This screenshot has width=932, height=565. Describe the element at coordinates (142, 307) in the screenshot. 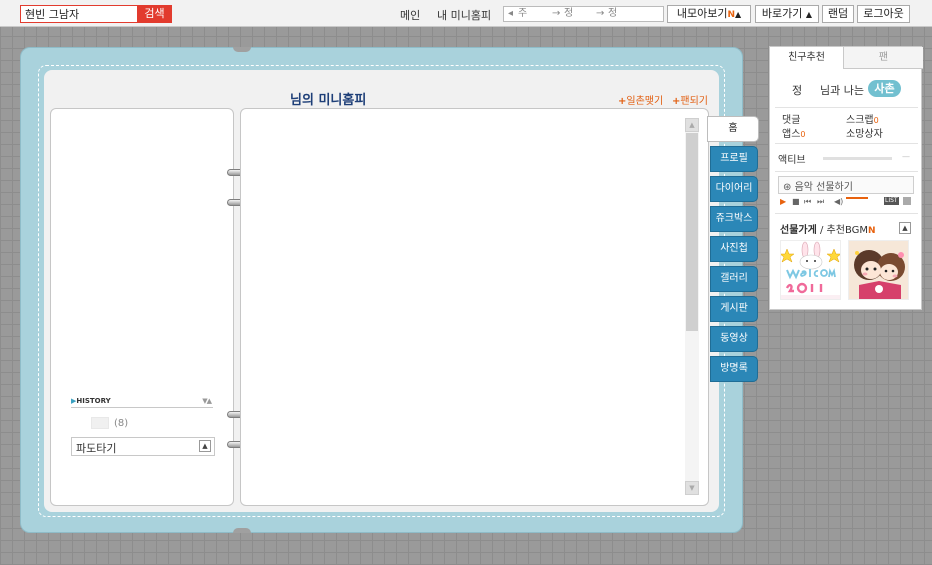

I see `left-page: ▶HISTORY ▼▲ (8) 파도타기 ▲` at that location.